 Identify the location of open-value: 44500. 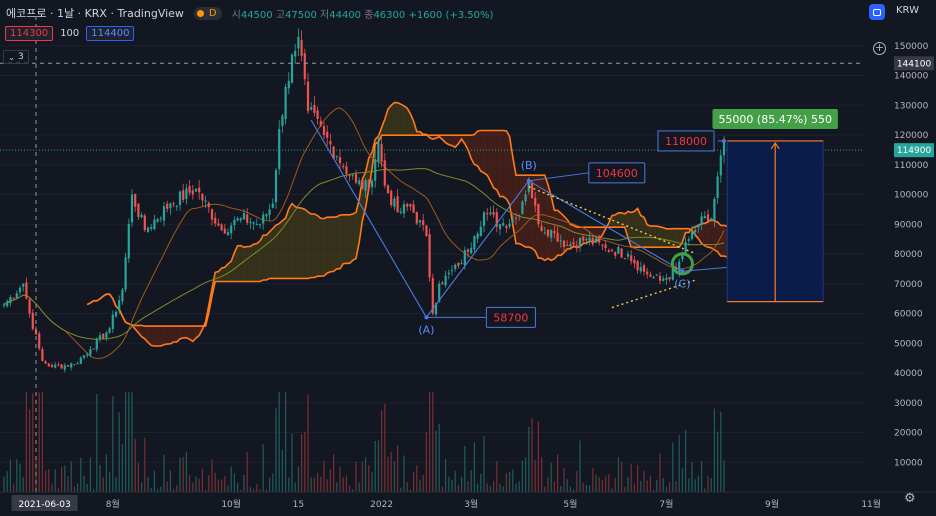
(256, 15).